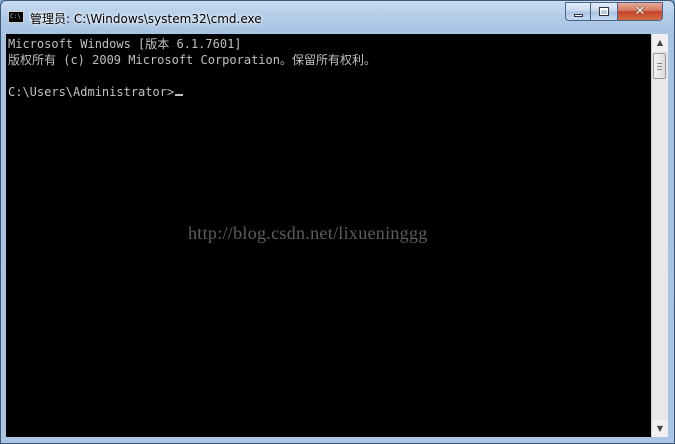  I want to click on window-title: 管理员: C:\Windows\system32\cmd.exe, so click(146, 19).